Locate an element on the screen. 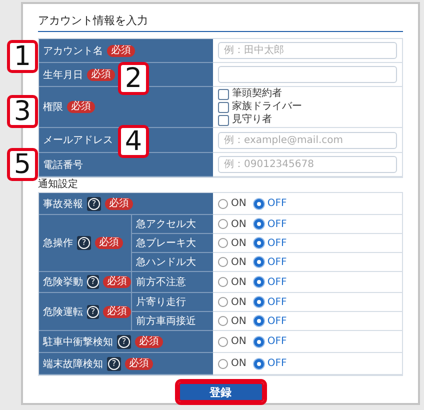 The image size is (424, 410). text-field is located at coordinates (307, 74).